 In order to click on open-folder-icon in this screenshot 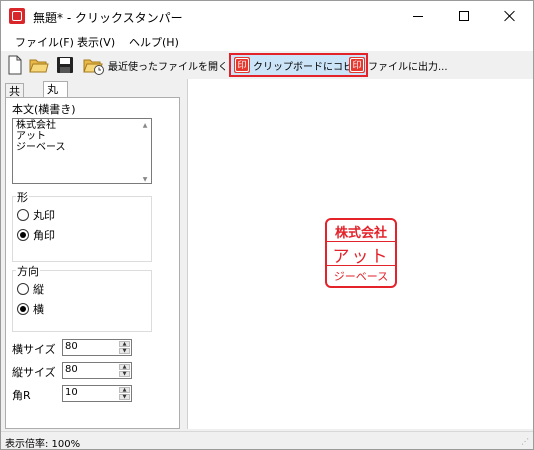, I will do `click(39, 65)`.